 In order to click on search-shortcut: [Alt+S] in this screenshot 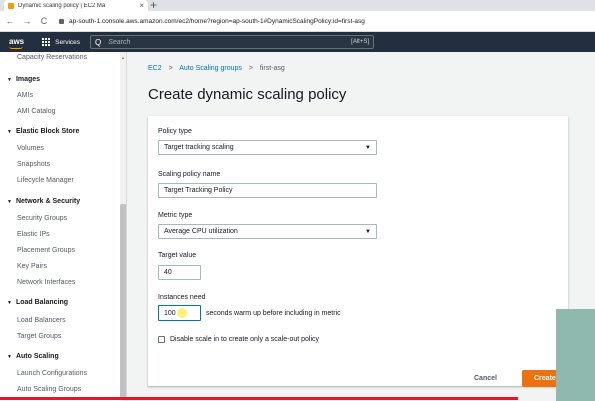, I will do `click(360, 42)`.